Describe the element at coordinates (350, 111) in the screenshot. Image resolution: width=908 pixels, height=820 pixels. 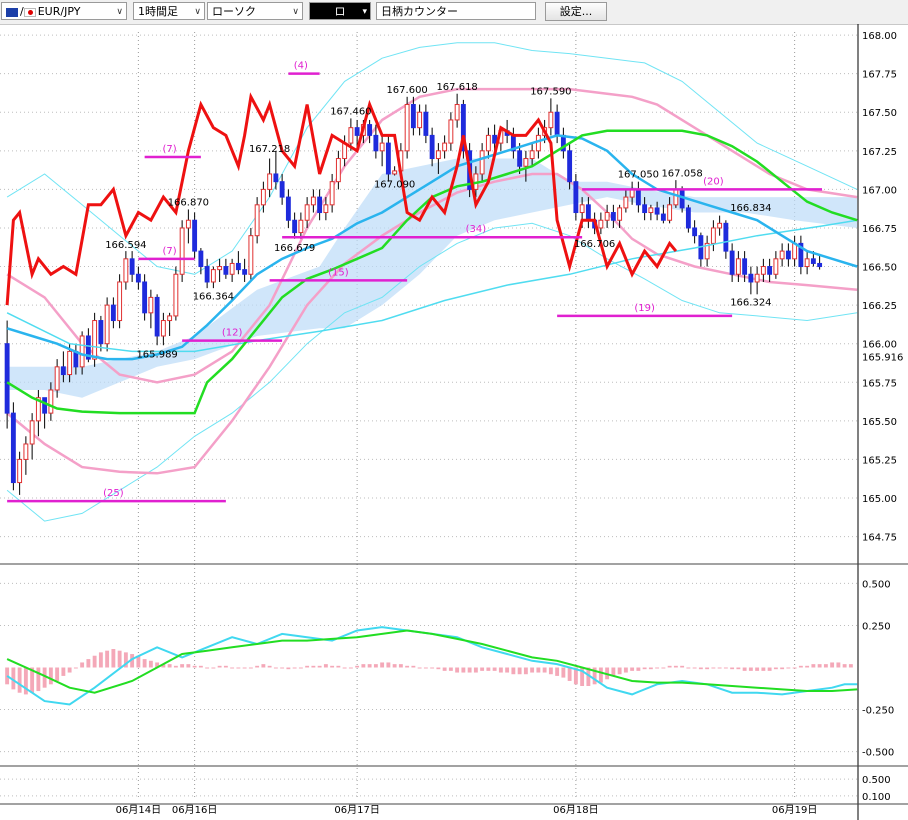
I see `price-label: 167.460` at that location.